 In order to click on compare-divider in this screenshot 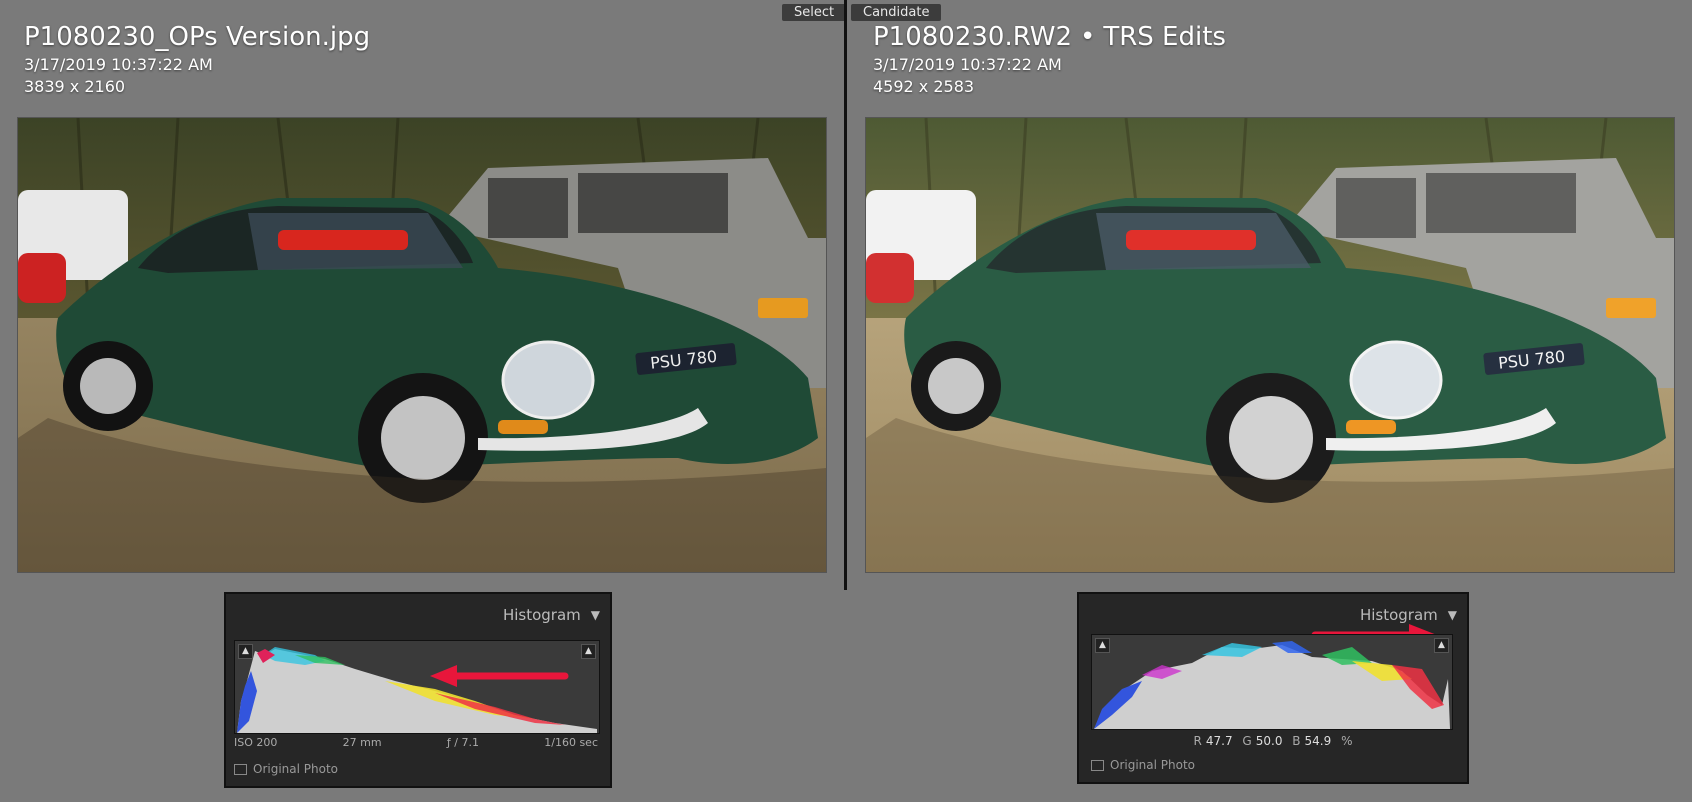, I will do `click(845, 295)`.